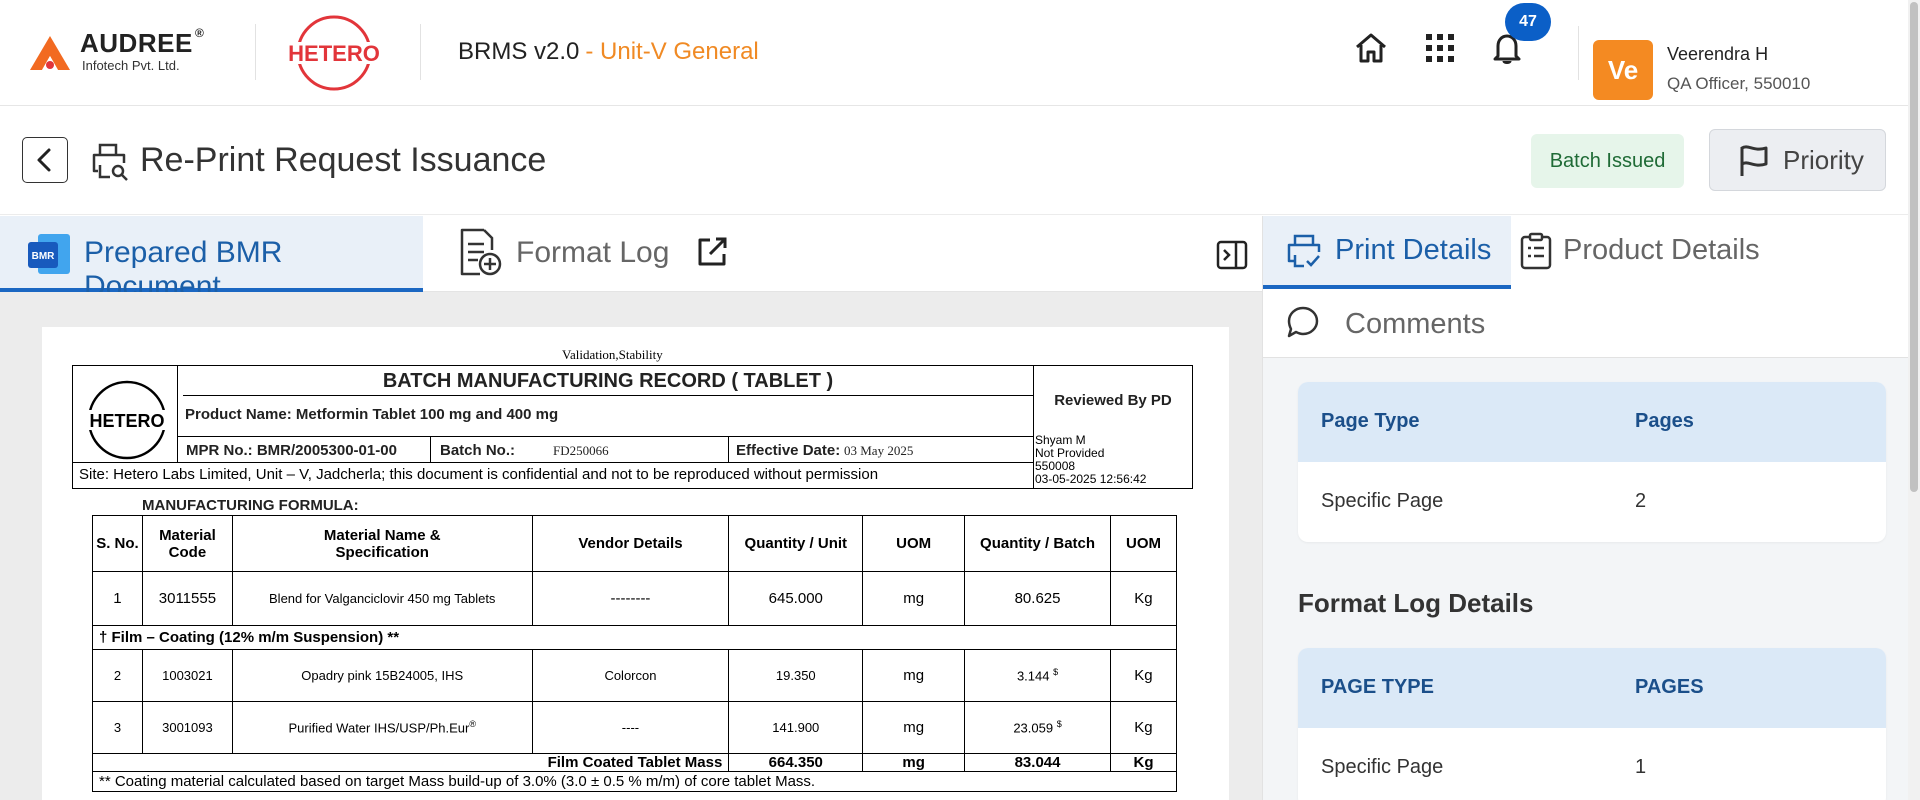  I want to click on details-tabs: Print Details Product Details, so click(1591, 253).